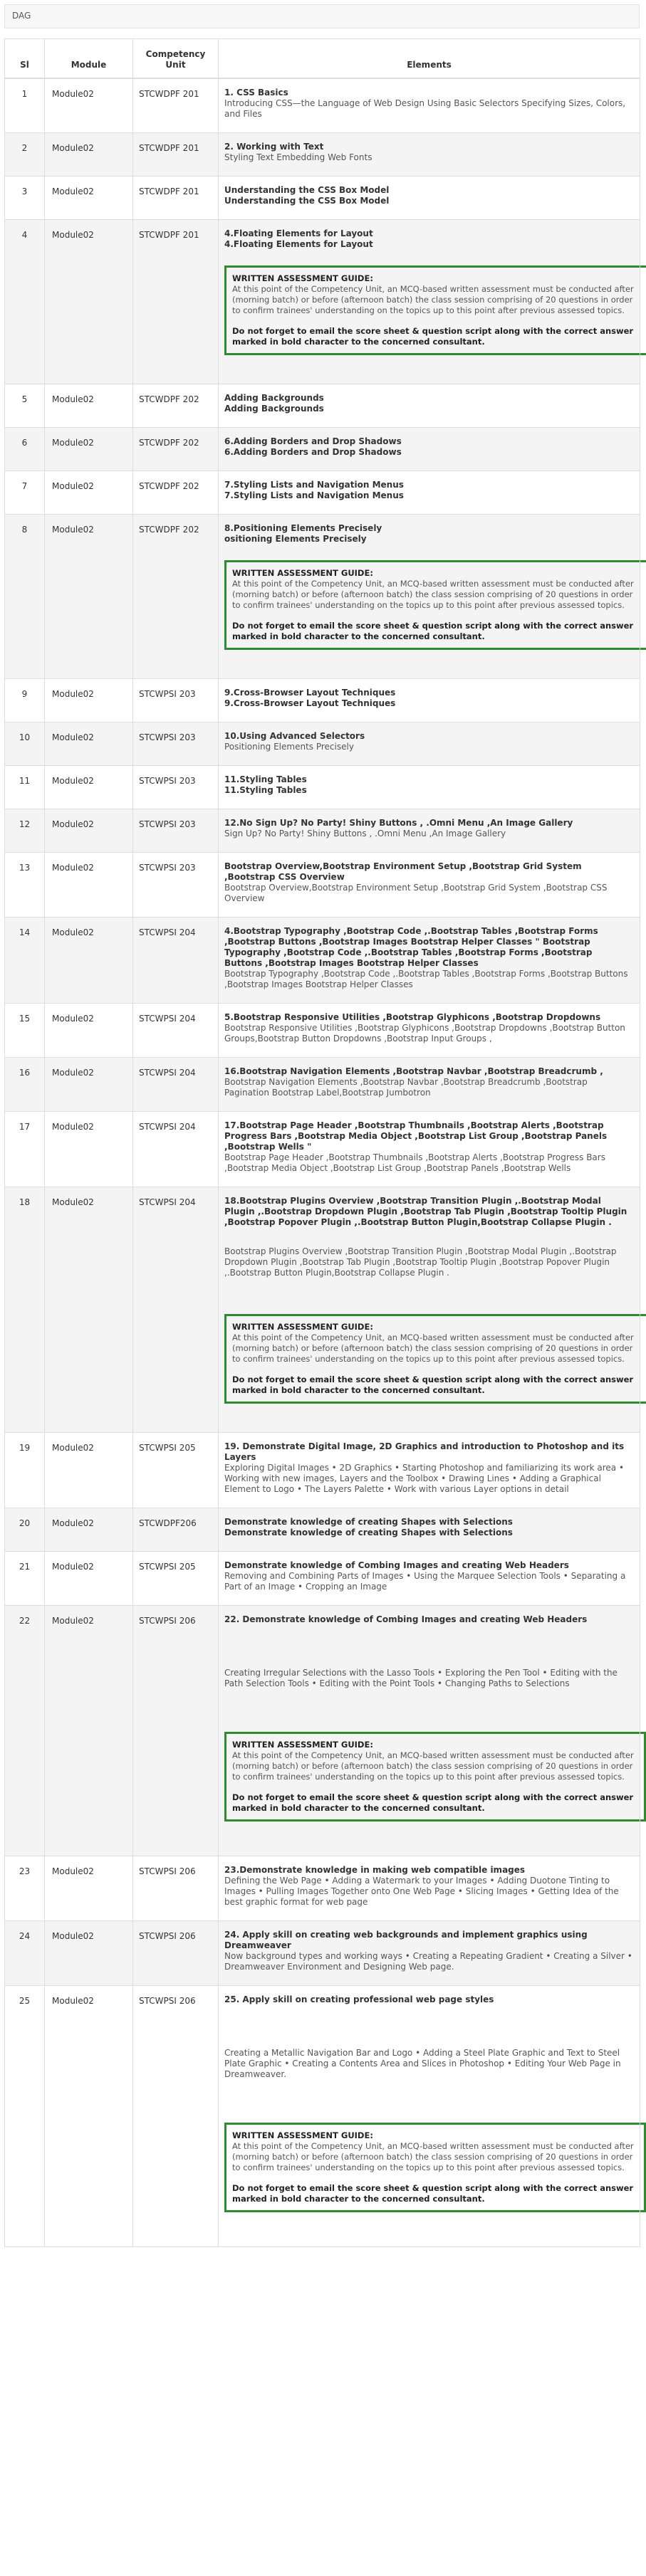 This screenshot has width=646, height=2576. Describe the element at coordinates (24, 105) in the screenshot. I see `row-serial: 1` at that location.